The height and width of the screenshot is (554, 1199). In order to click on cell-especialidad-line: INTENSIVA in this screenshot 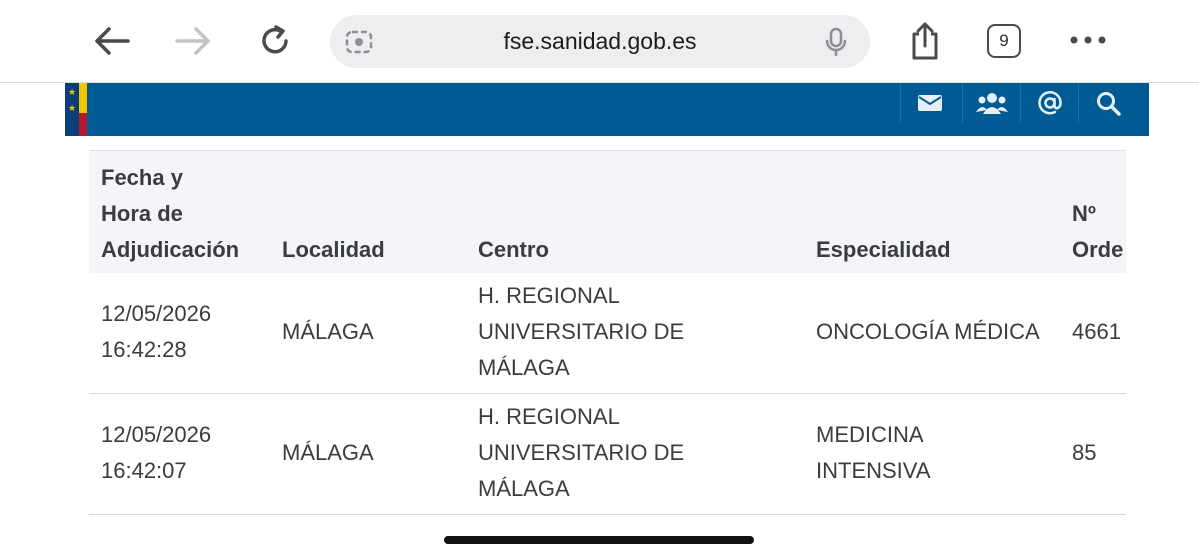, I will do `click(873, 470)`.